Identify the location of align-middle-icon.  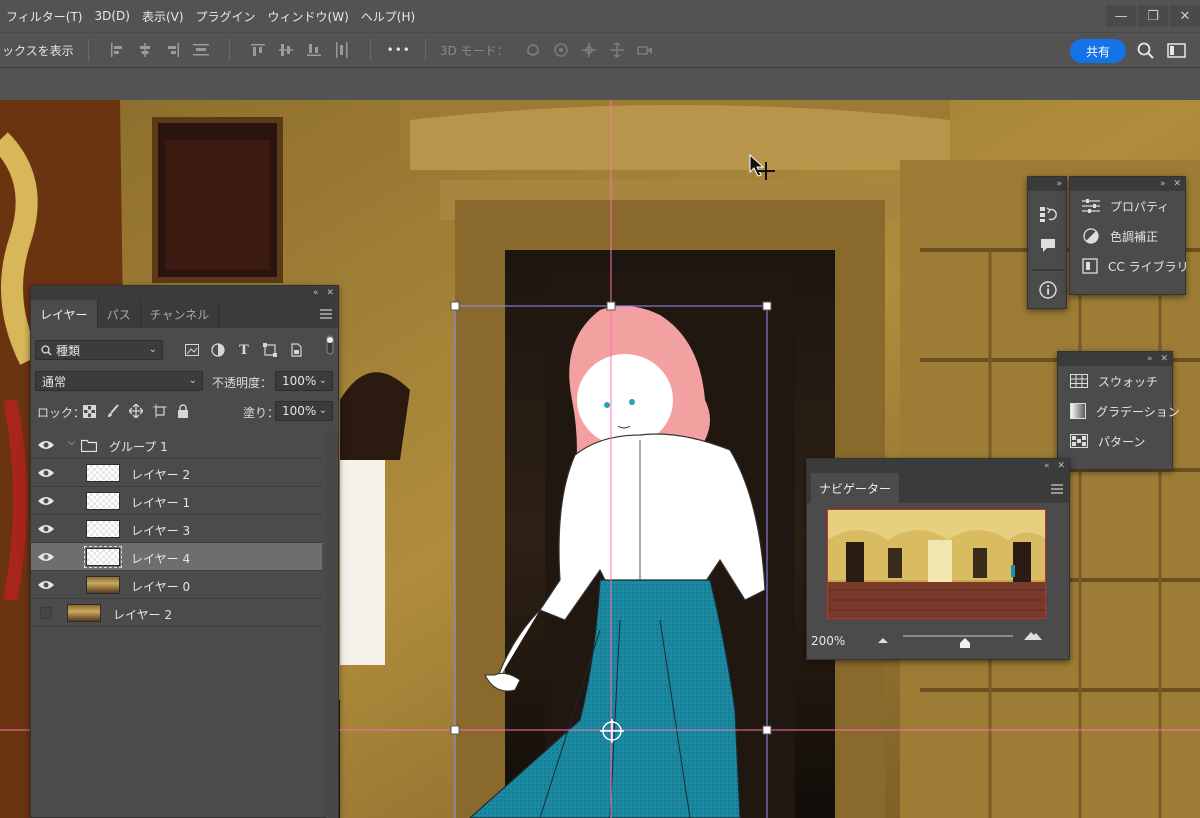
(286, 50).